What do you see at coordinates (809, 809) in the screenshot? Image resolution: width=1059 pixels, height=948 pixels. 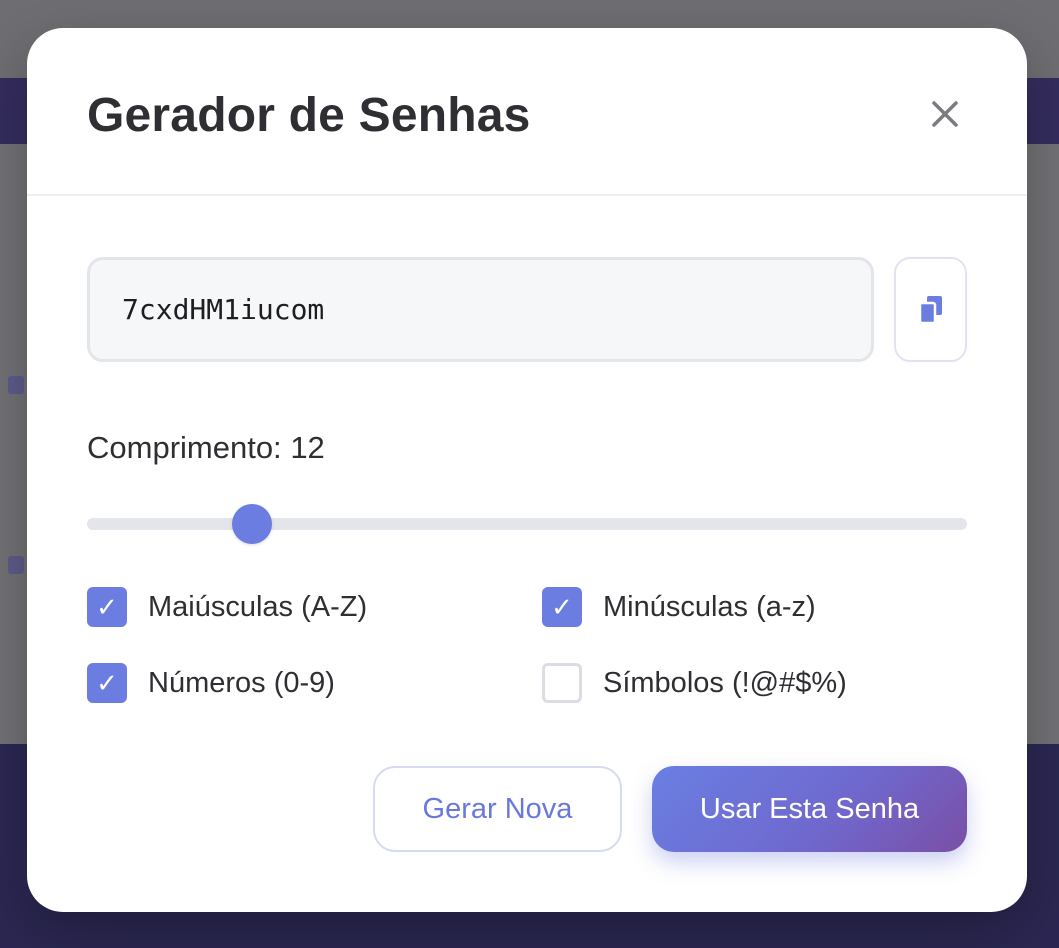 I see `use-password-button: Usar Esta Senha` at bounding box center [809, 809].